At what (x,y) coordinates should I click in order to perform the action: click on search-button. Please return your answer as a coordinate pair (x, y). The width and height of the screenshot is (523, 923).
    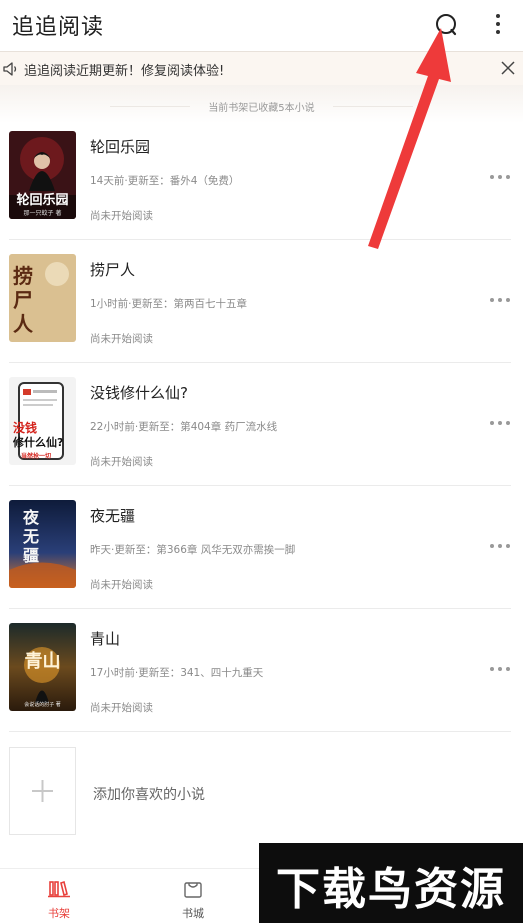
    Looking at the image, I should click on (446, 25).